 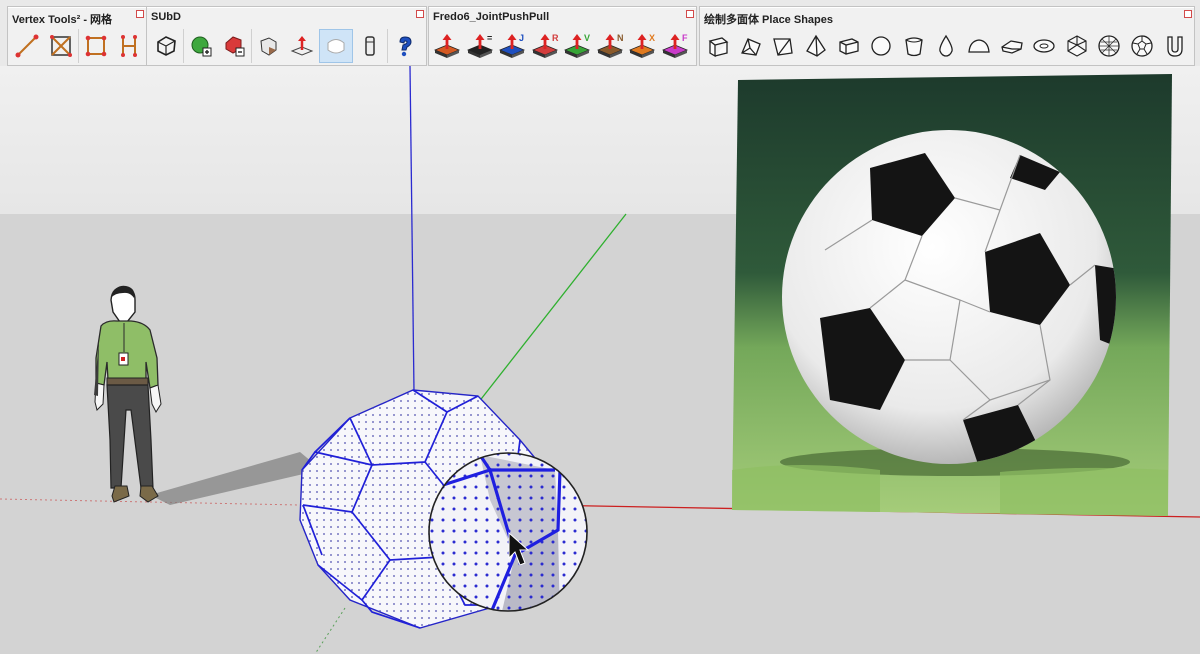 I want to click on person-shadow, so click(x=231, y=478).